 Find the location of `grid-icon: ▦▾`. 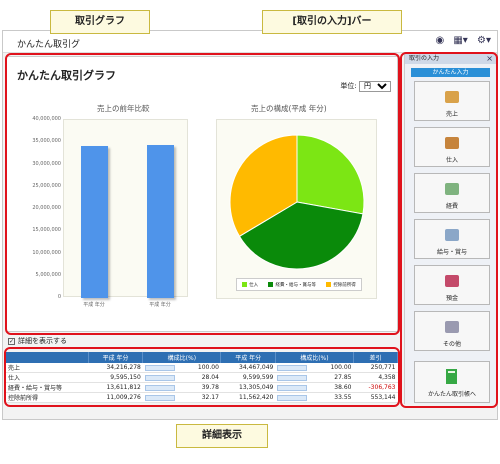

grid-icon: ▦▾ is located at coordinates (460, 40).